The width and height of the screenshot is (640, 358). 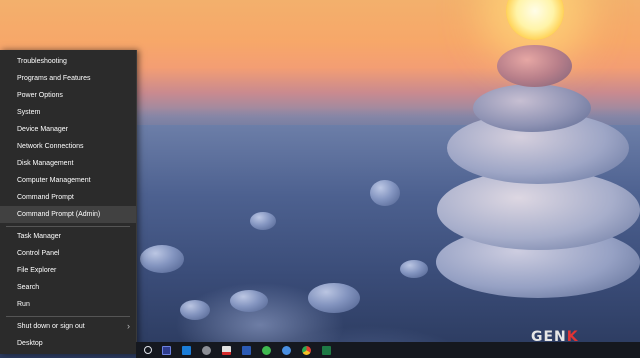 What do you see at coordinates (68, 95) in the screenshot?
I see `menu-item-power-options: Power Options` at bounding box center [68, 95].